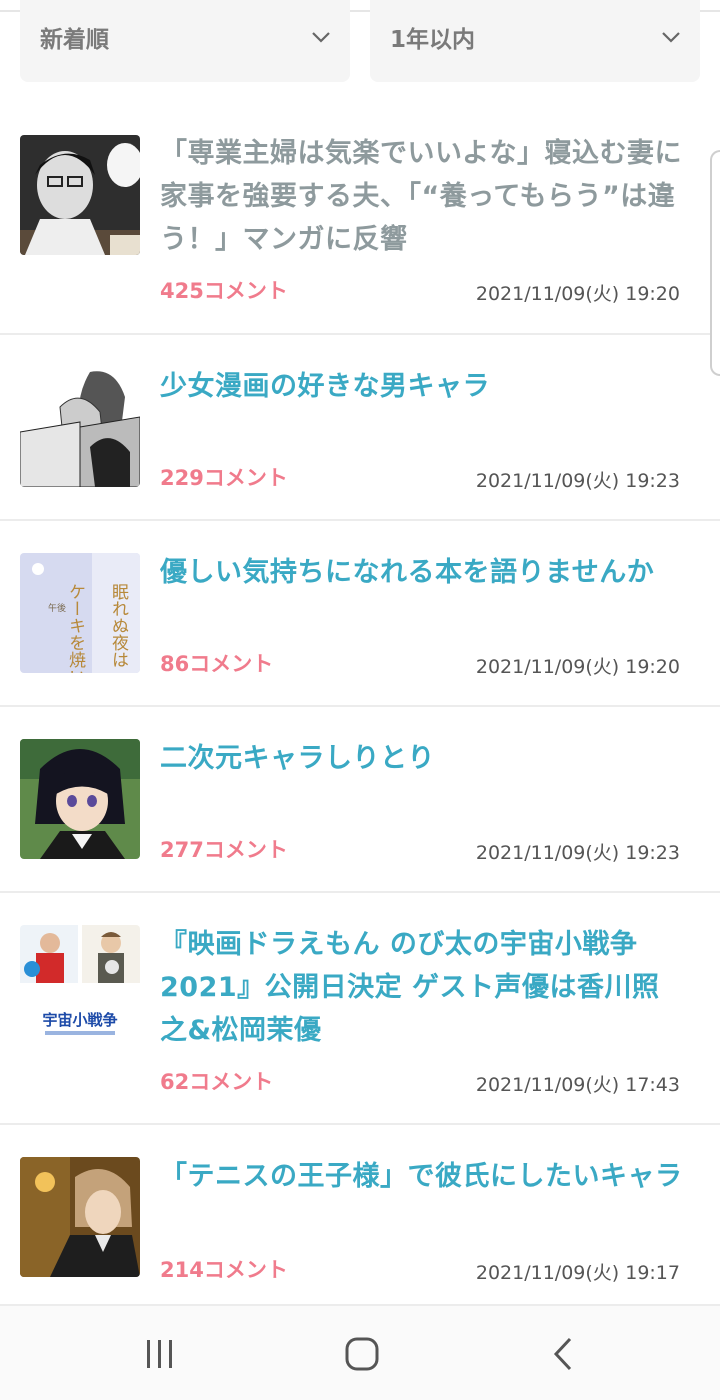 The height and width of the screenshot is (1400, 720). I want to click on comment-count: 86コメント, so click(217, 664).